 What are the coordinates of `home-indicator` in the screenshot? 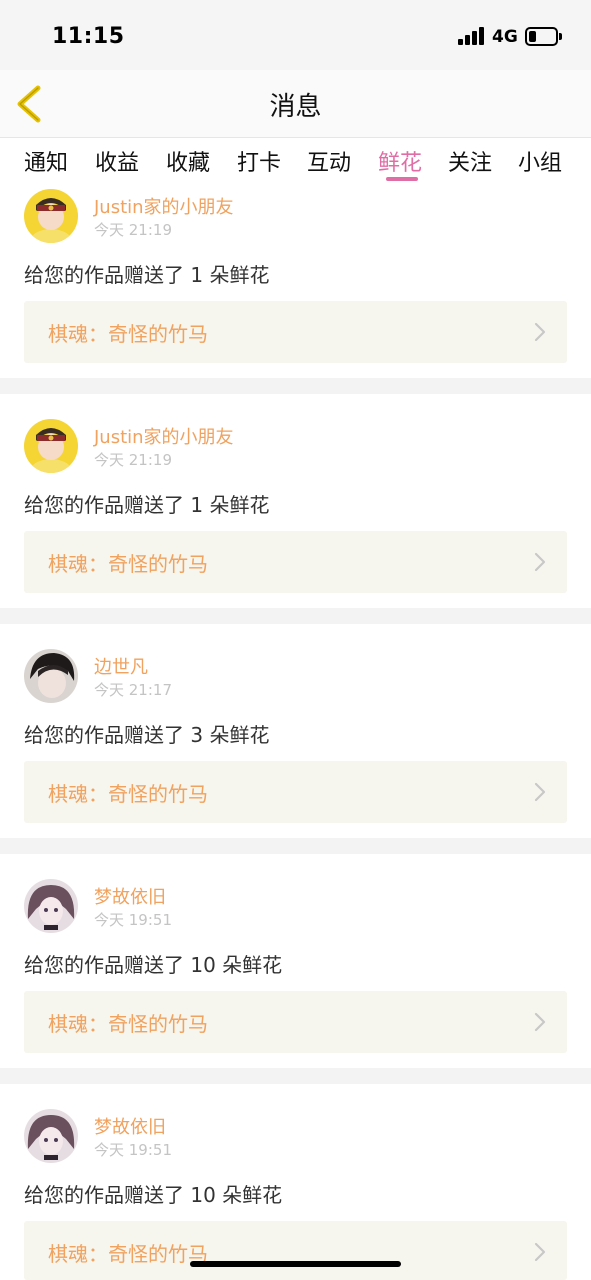 It's located at (295, 1264).